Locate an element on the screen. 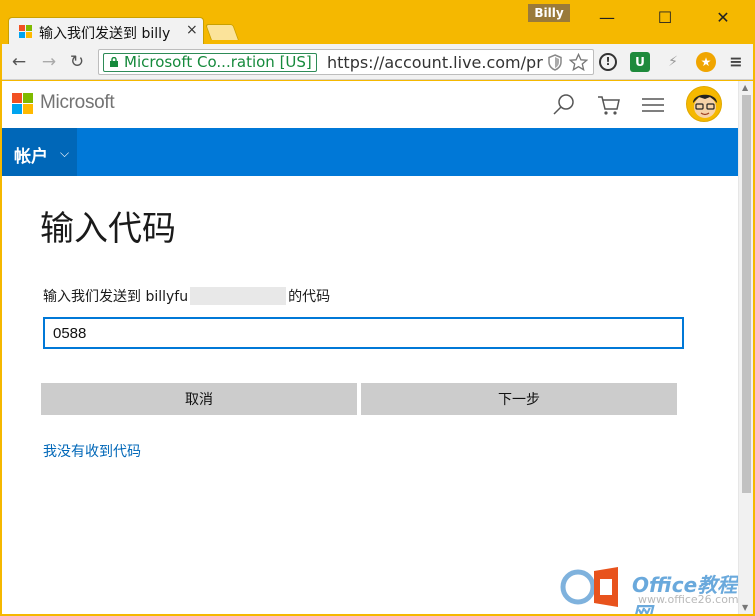  1password-icon: ! is located at coordinates (608, 62).